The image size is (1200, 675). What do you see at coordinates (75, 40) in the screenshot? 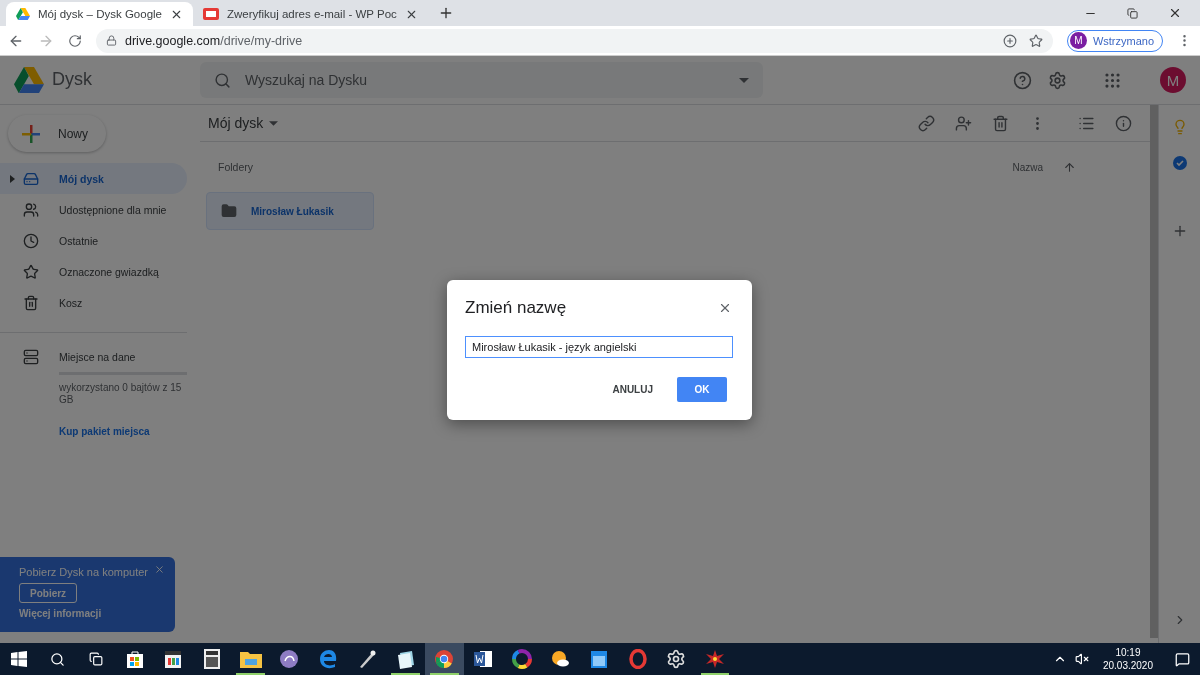
I see `reload-icon` at bounding box center [75, 40].